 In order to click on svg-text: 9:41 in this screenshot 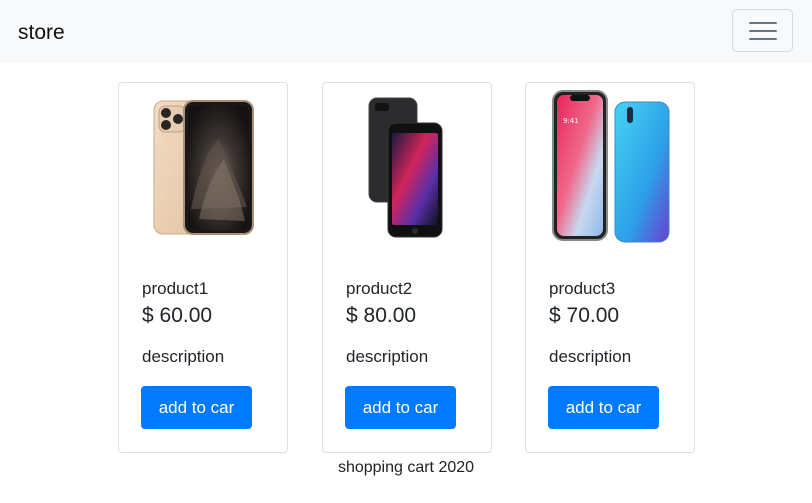, I will do `click(571, 121)`.